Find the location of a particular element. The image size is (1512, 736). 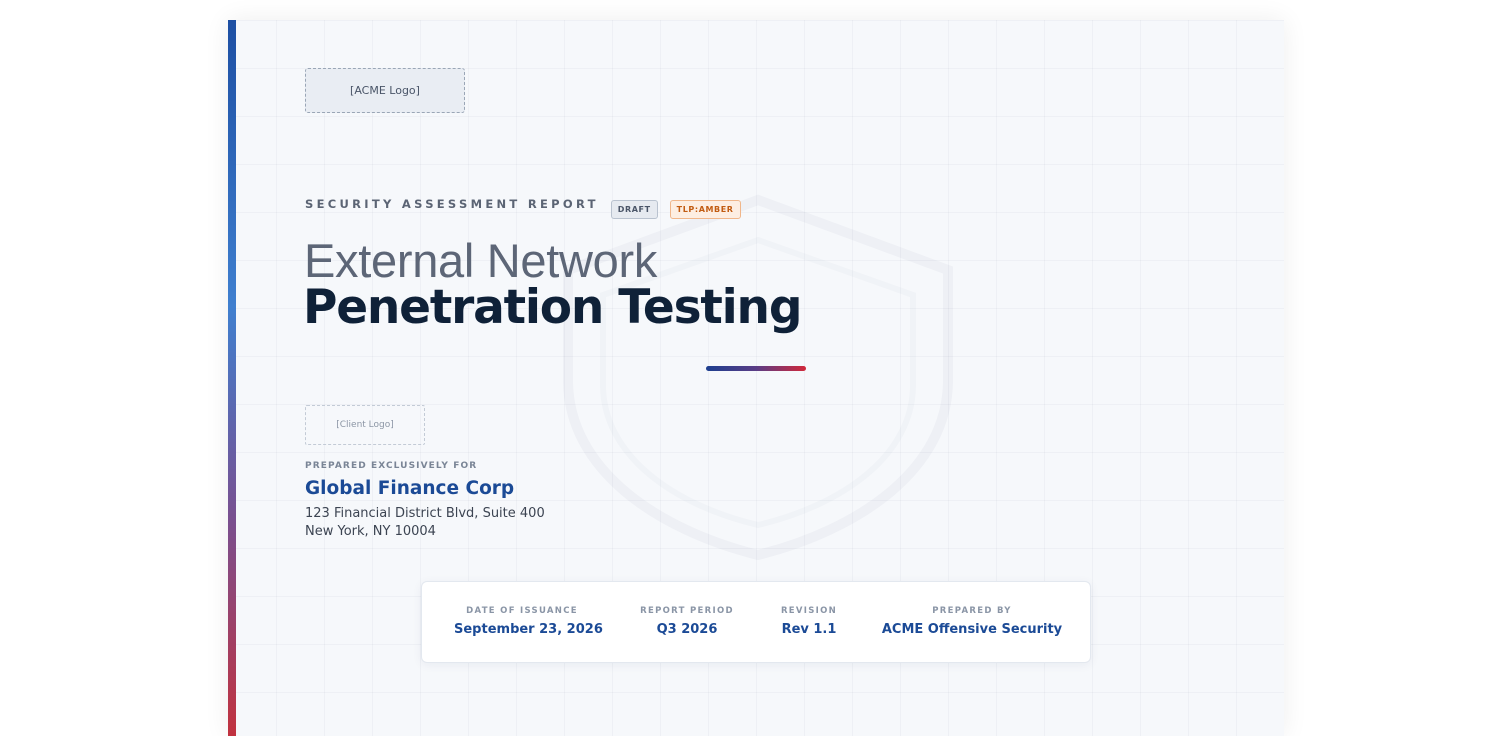

meta-period: REPORT PERIOD Q3 2026 is located at coordinates (687, 621).